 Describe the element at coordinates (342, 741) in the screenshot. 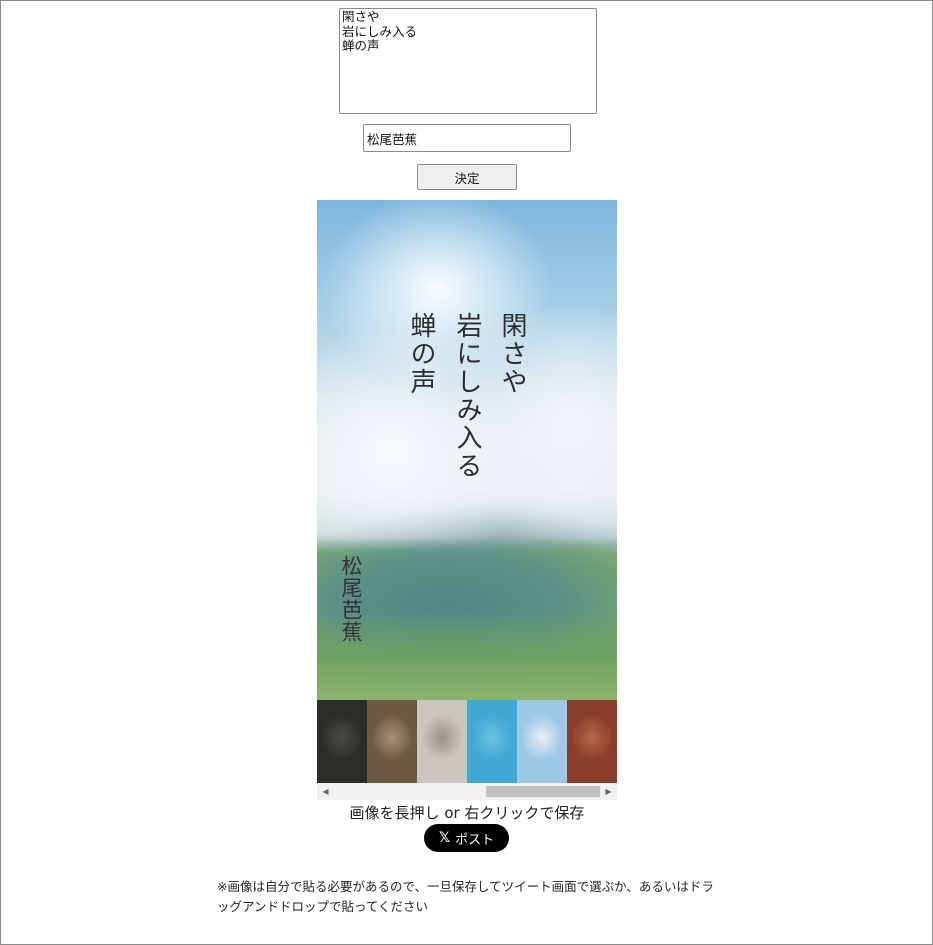

I see `background-thumb-dark-stone` at that location.